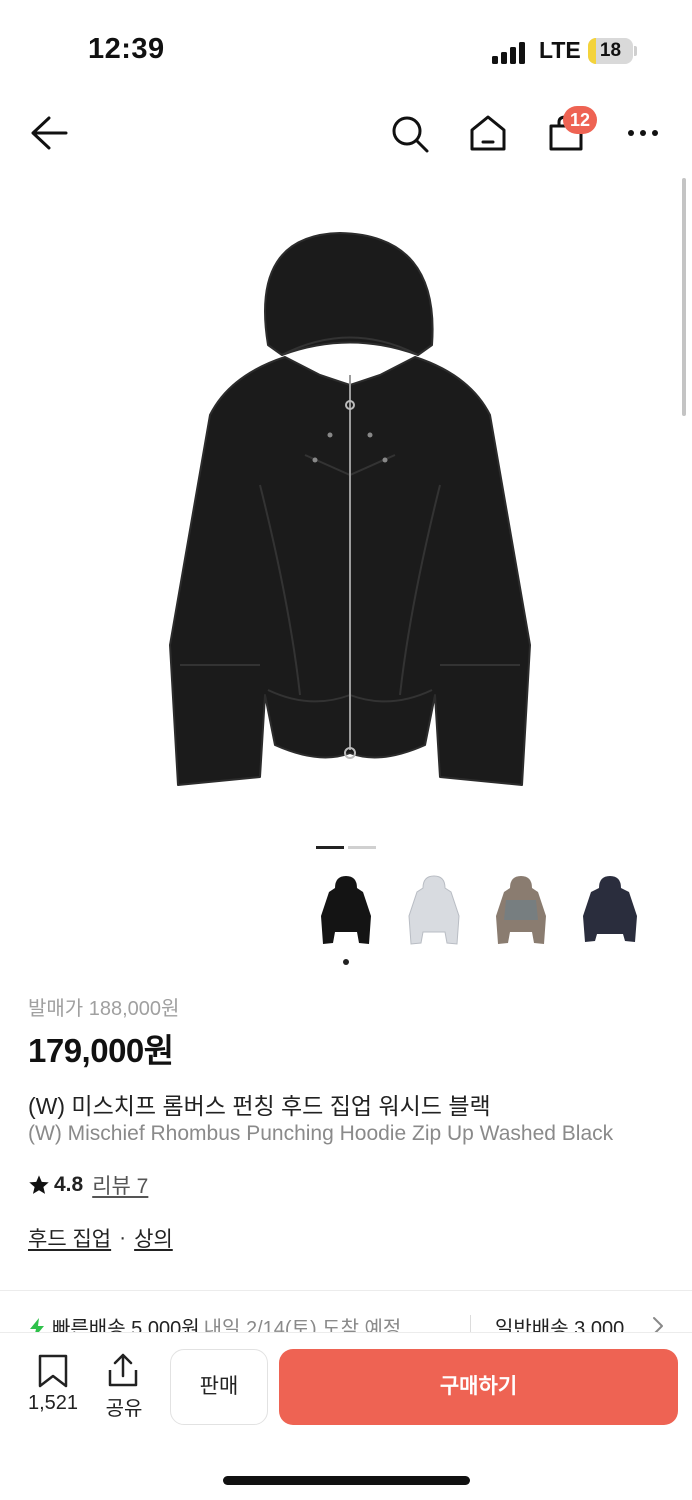  I want to click on section-divider, so click(346, 1290).